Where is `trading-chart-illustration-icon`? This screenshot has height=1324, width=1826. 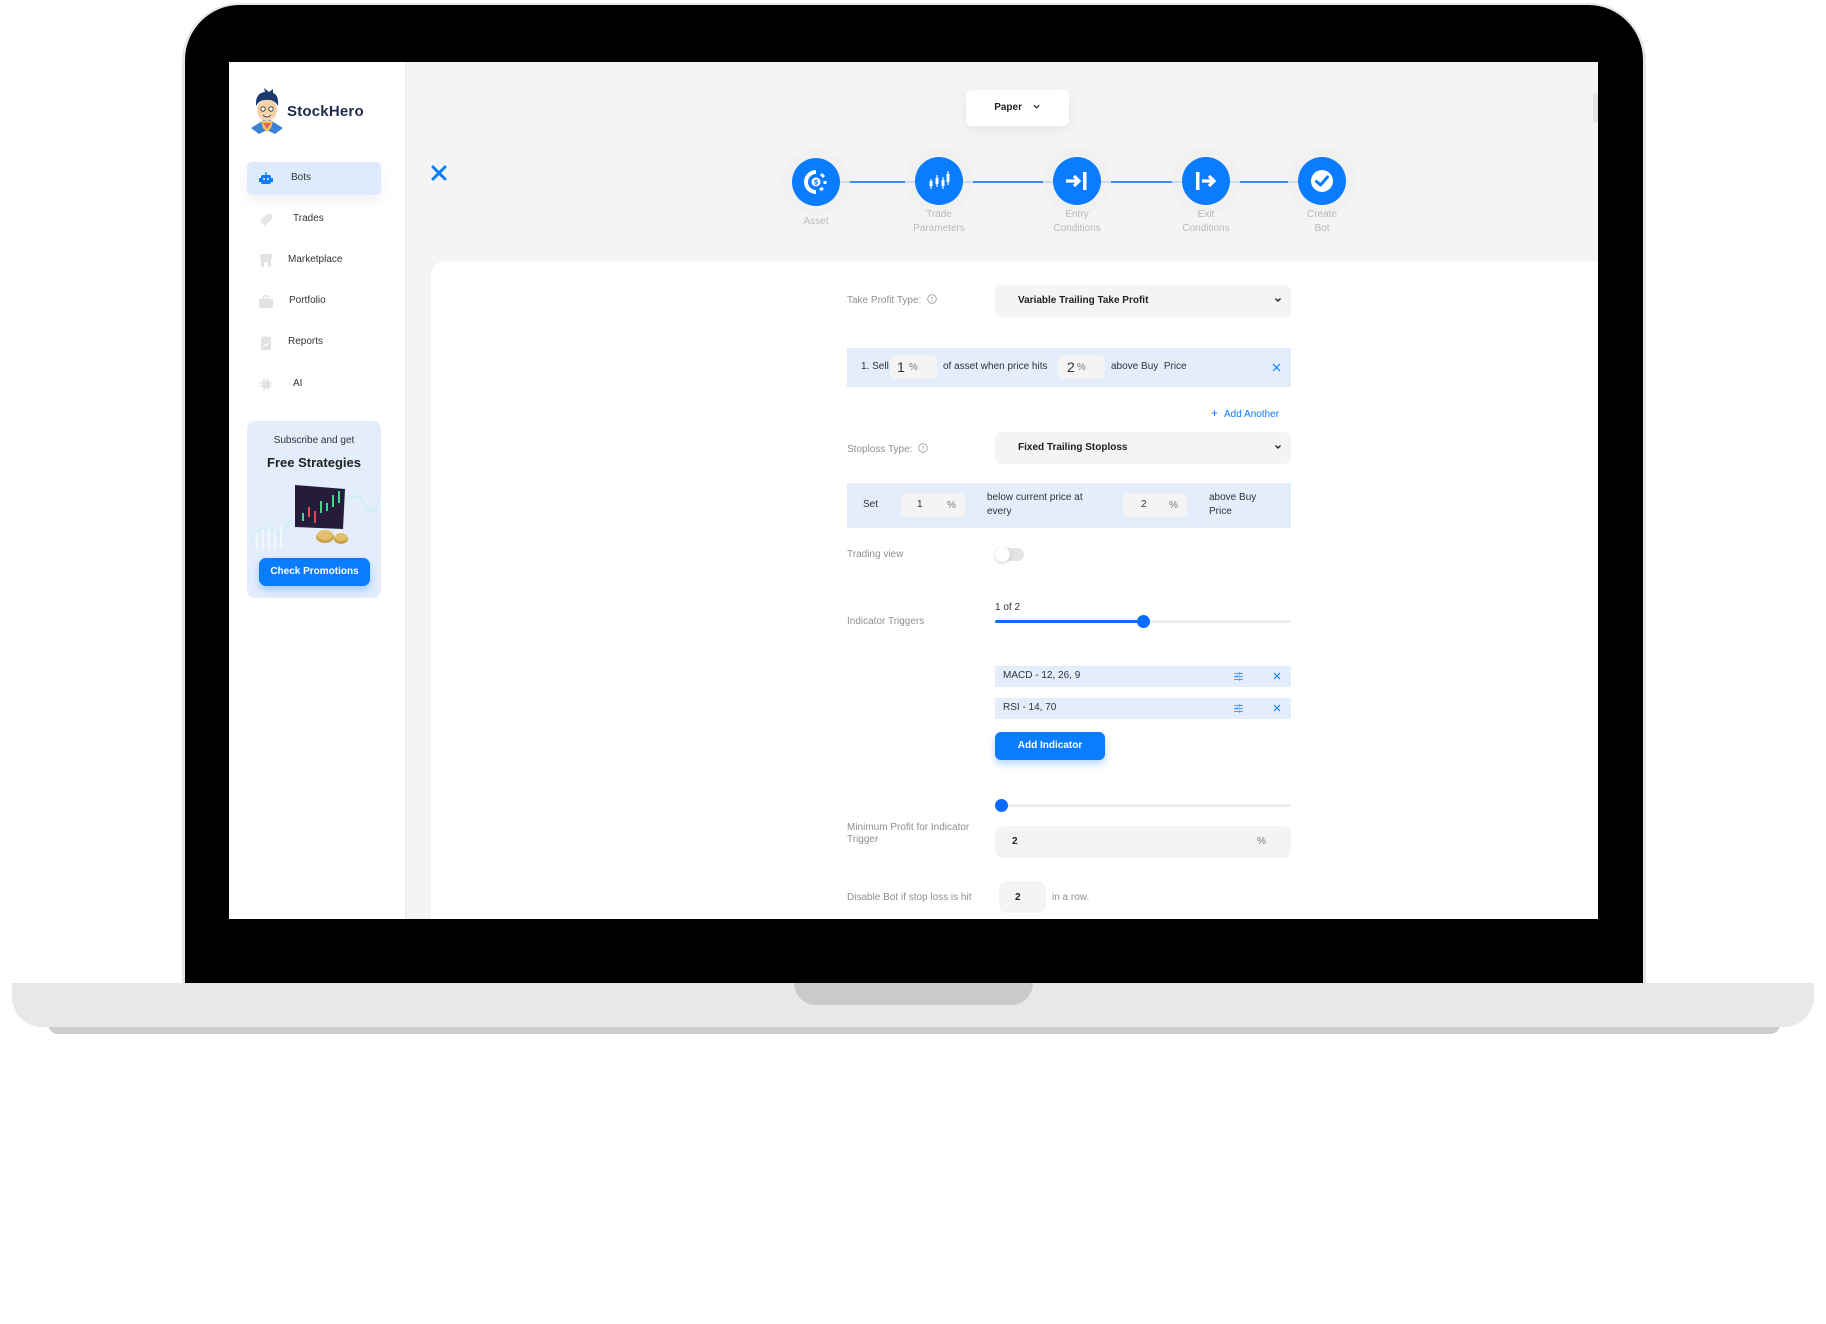 trading-chart-illustration-icon is located at coordinates (315, 517).